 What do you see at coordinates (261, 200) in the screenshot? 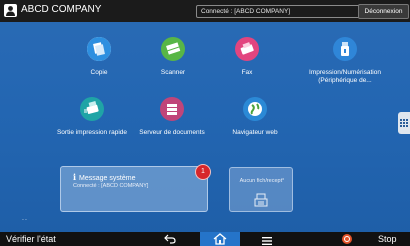
I see `received-file-icon` at bounding box center [261, 200].